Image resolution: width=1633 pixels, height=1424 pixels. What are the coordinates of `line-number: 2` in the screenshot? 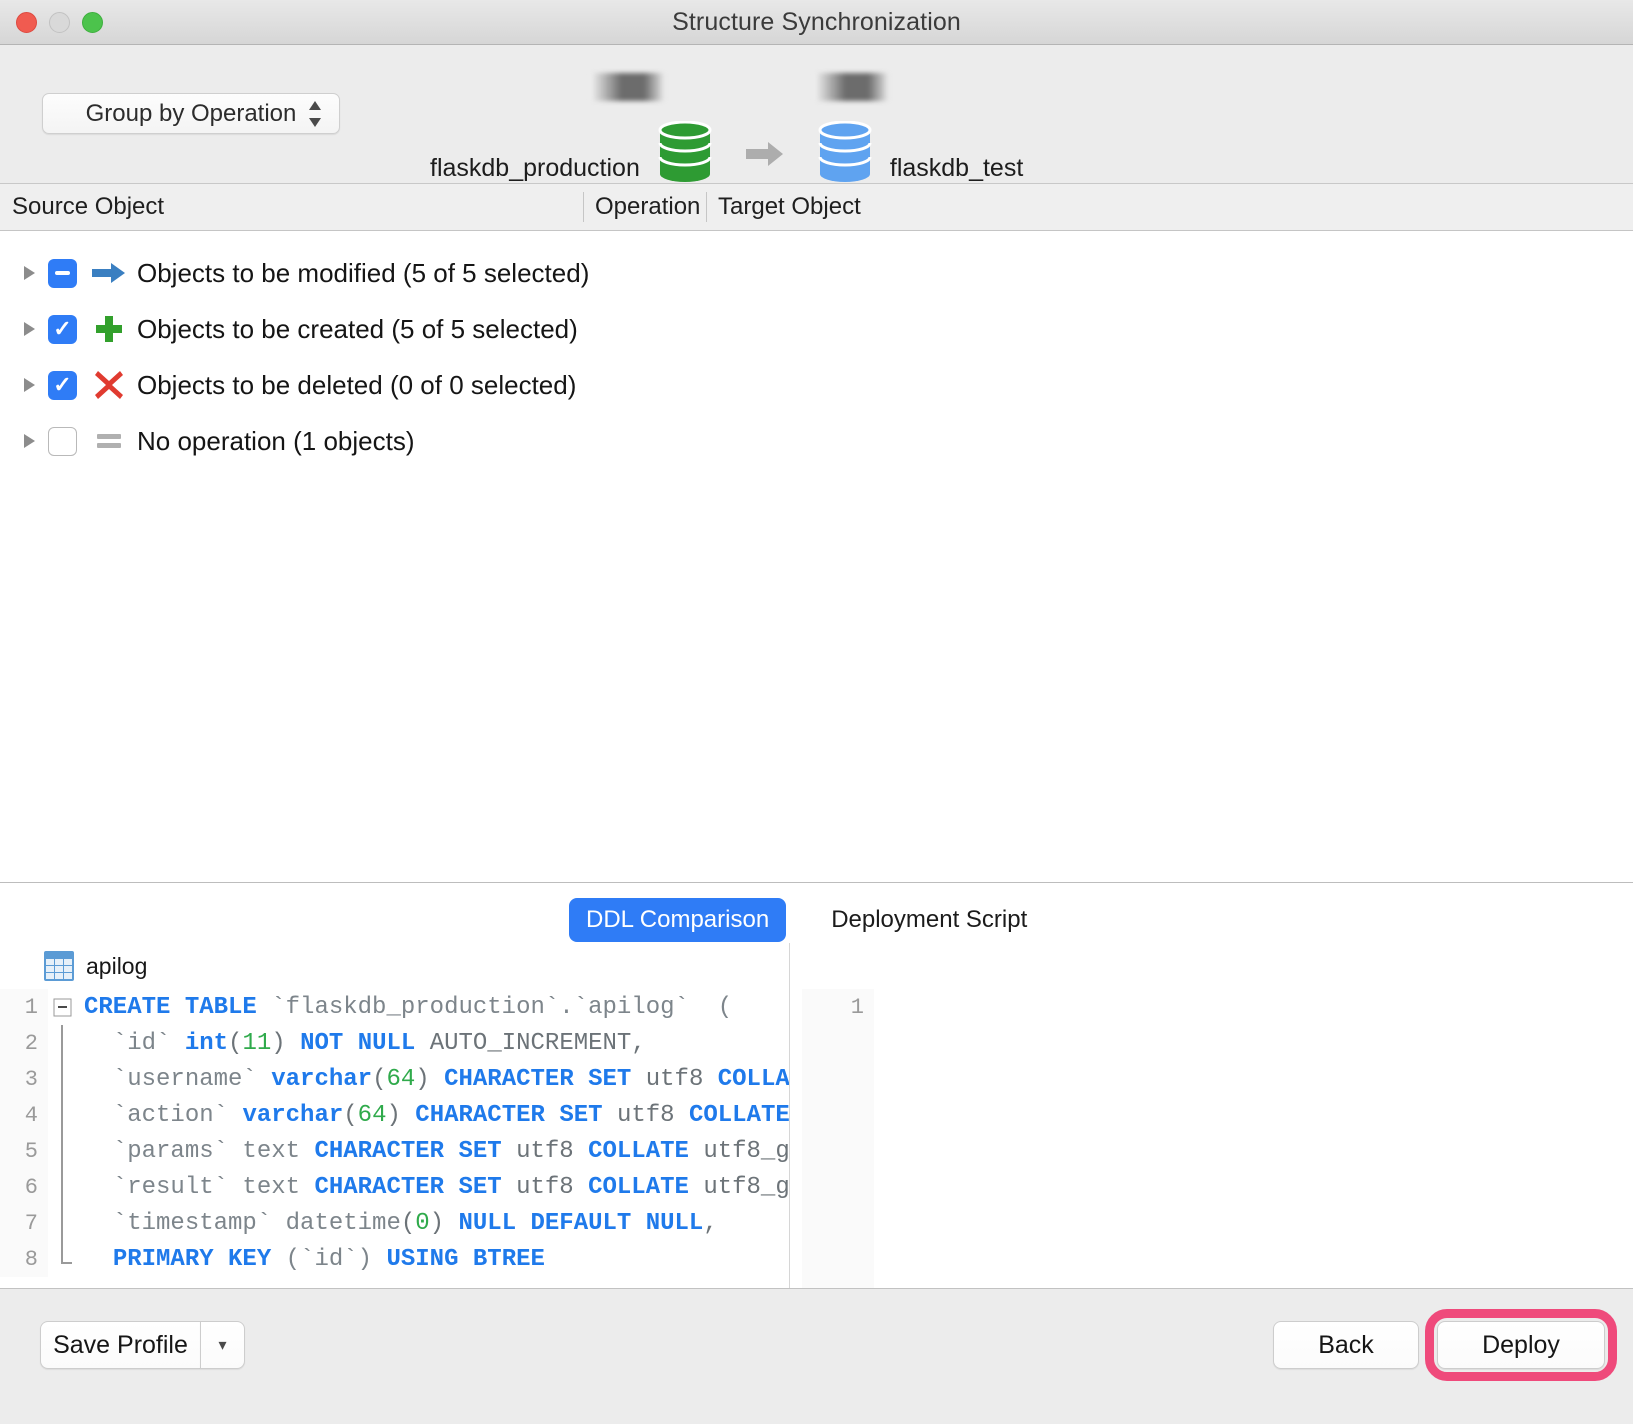 It's located at (24, 1043).